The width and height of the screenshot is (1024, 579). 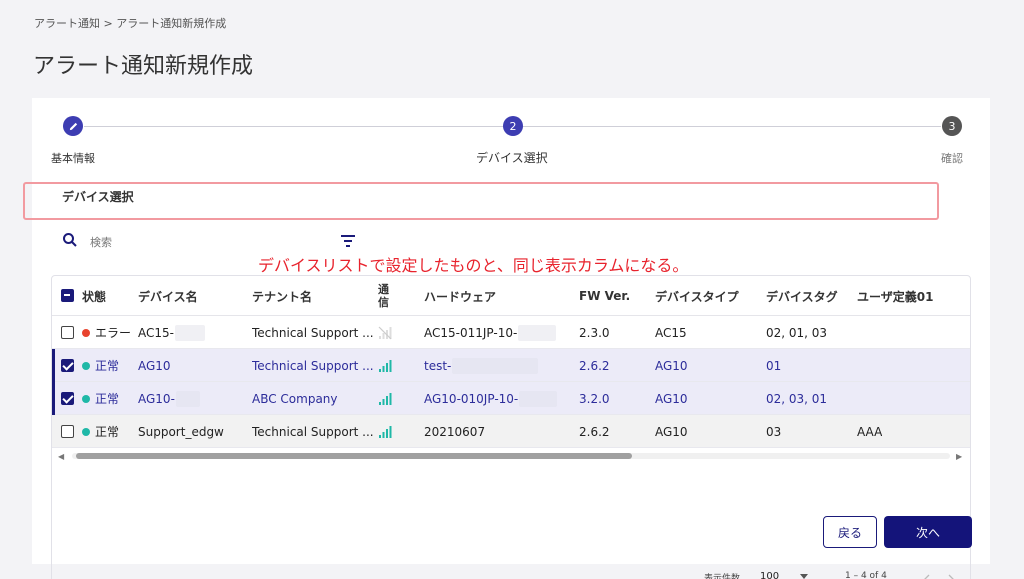 I want to click on step-label-device: デバイス選択, so click(x=512, y=158).